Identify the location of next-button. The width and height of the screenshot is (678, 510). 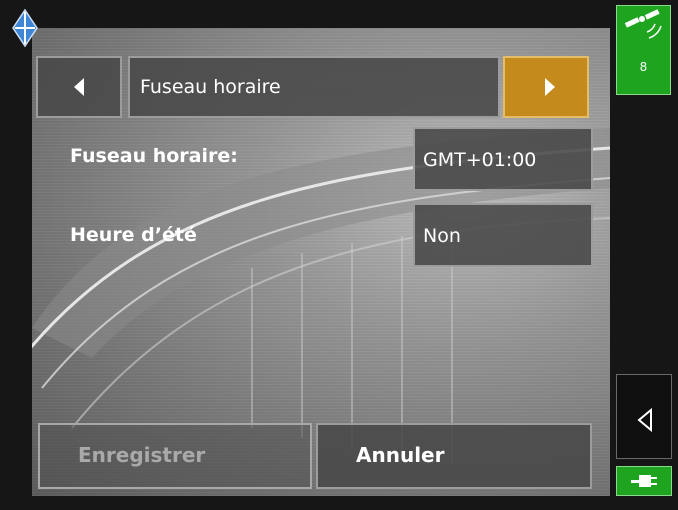
(546, 87).